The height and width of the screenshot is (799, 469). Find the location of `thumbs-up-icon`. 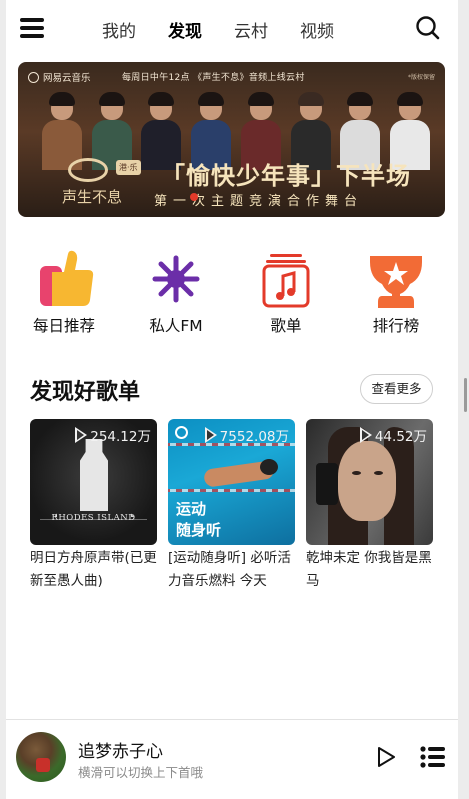

thumbs-up-icon is located at coordinates (64, 279).